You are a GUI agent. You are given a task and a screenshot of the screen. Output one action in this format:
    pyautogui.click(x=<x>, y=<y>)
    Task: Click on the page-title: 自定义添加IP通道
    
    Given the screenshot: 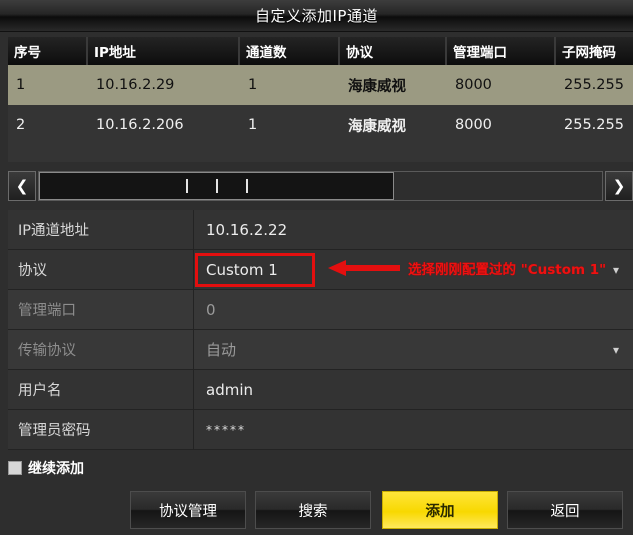 What is the action you would take?
    pyautogui.click(x=316, y=16)
    